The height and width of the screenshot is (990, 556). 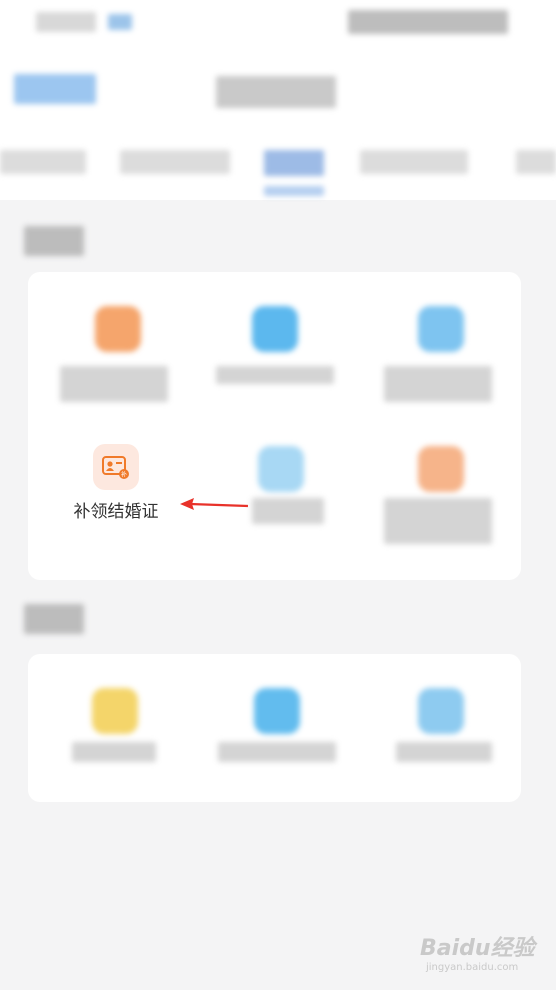 I want to click on status-bar-right, so click(x=428, y=22).